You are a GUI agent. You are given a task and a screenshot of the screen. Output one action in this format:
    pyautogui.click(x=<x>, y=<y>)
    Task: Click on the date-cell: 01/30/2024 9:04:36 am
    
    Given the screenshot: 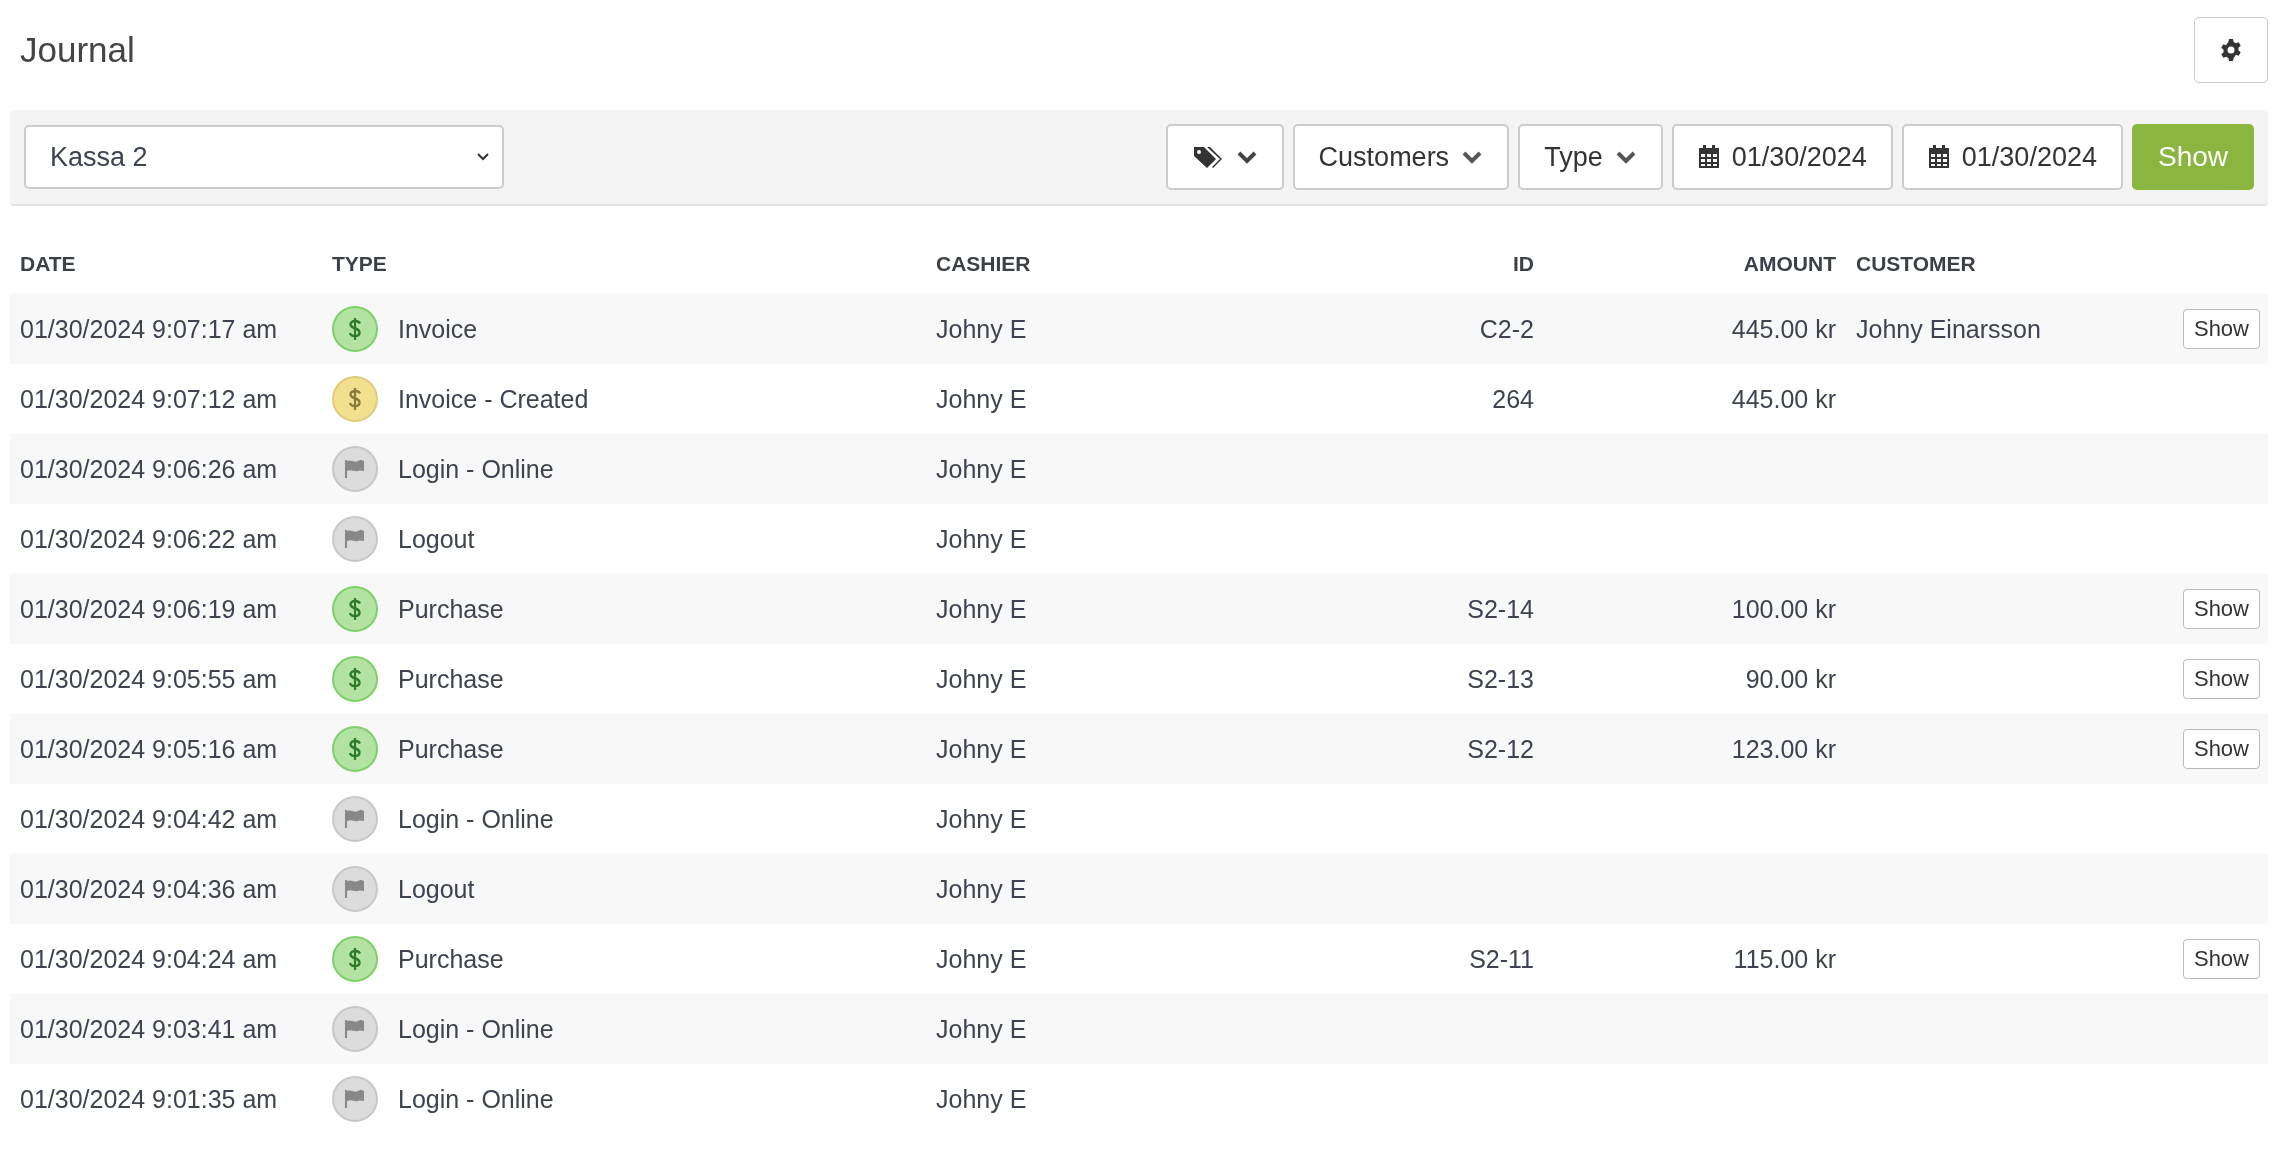 What is the action you would take?
    pyautogui.click(x=149, y=889)
    